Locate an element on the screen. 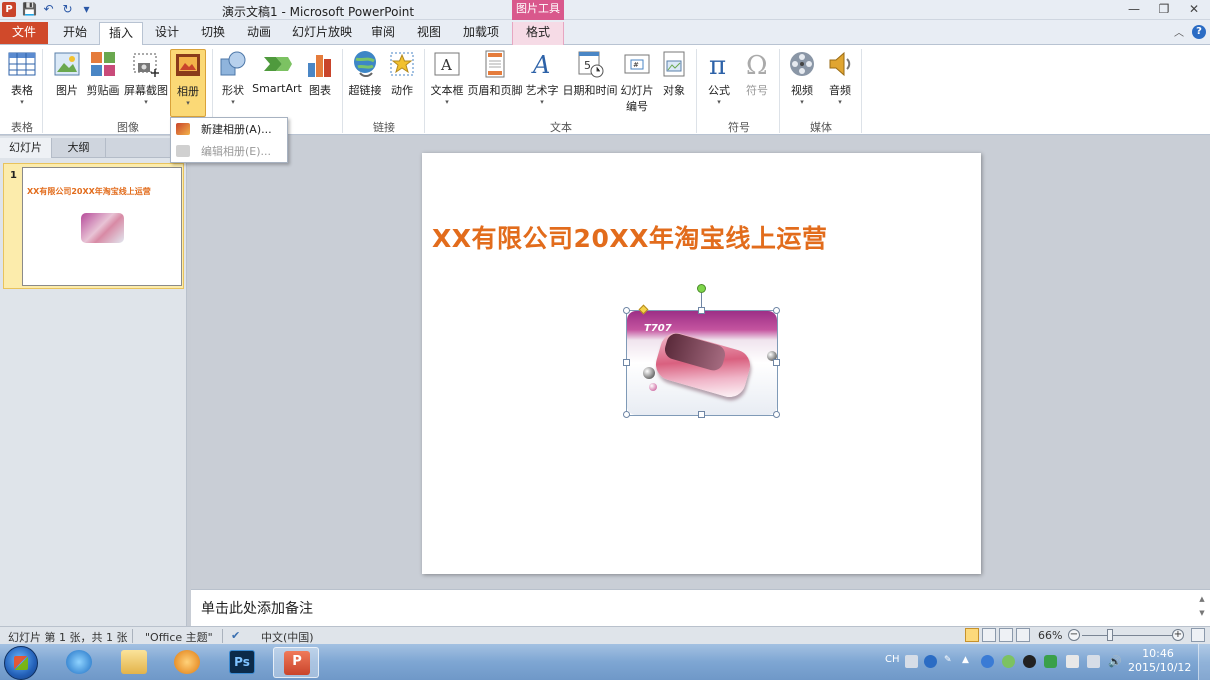  chart-icon is located at coordinates (319, 66).